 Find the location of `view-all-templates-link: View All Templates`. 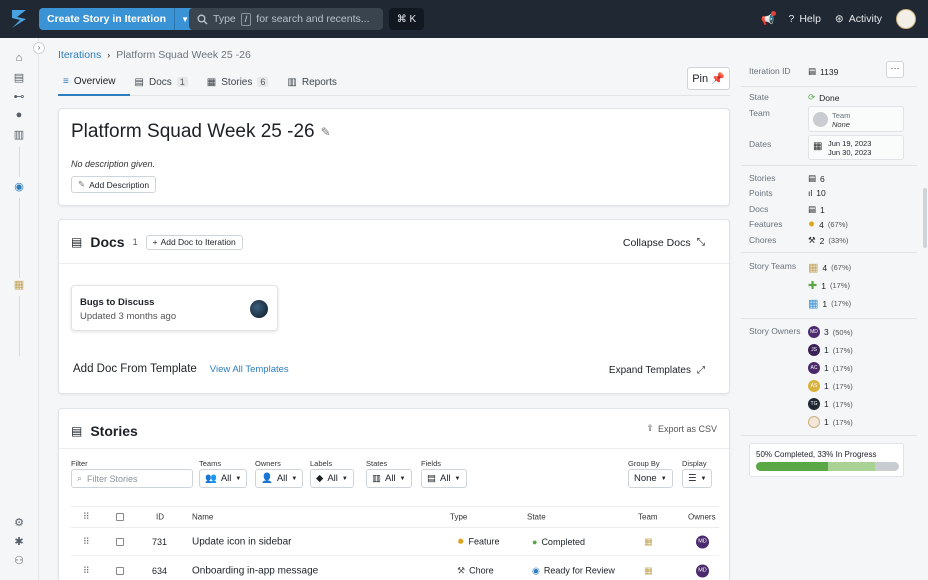

view-all-templates-link: View All Templates is located at coordinates (249, 369).